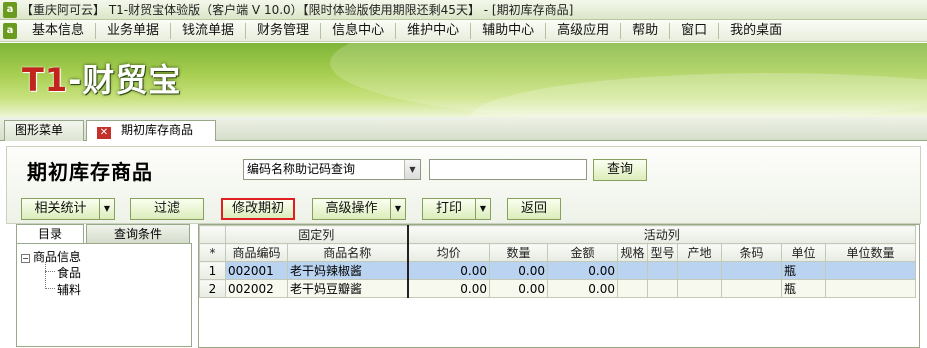 Image resolution: width=927 pixels, height=348 pixels. What do you see at coordinates (90, 172) in the screenshot?
I see `page-title: 期初库存商品` at bounding box center [90, 172].